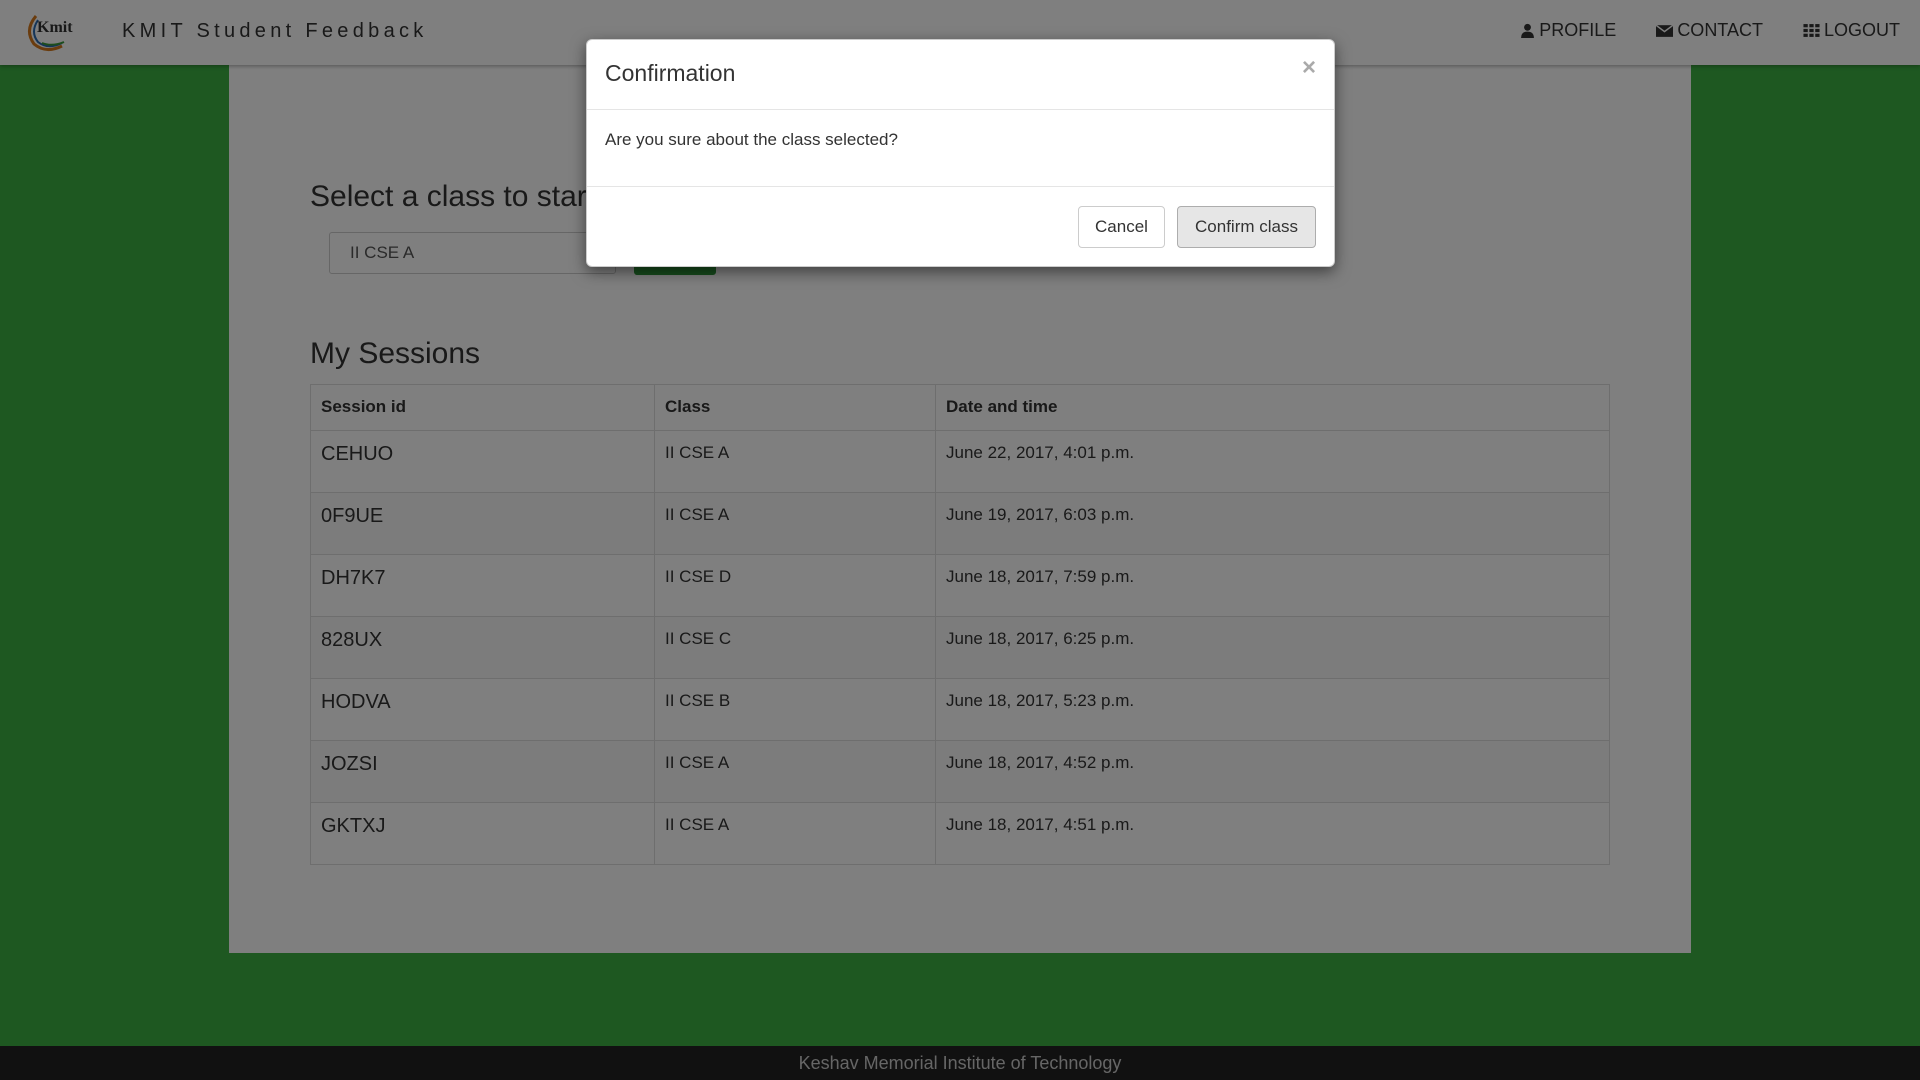 This screenshot has height=1080, width=1920. Describe the element at coordinates (1121, 227) in the screenshot. I see `cancel-button: Cancel` at that location.